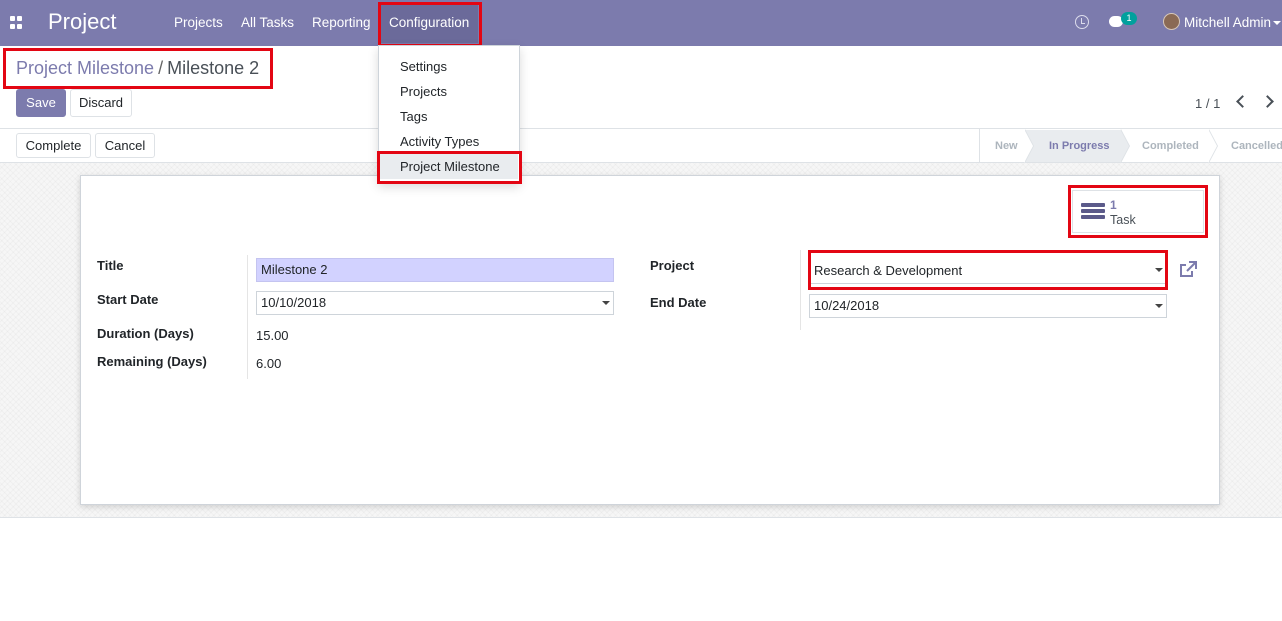 The width and height of the screenshot is (1282, 621). Describe the element at coordinates (198, 22) in the screenshot. I see `menu-projects: Projects` at that location.